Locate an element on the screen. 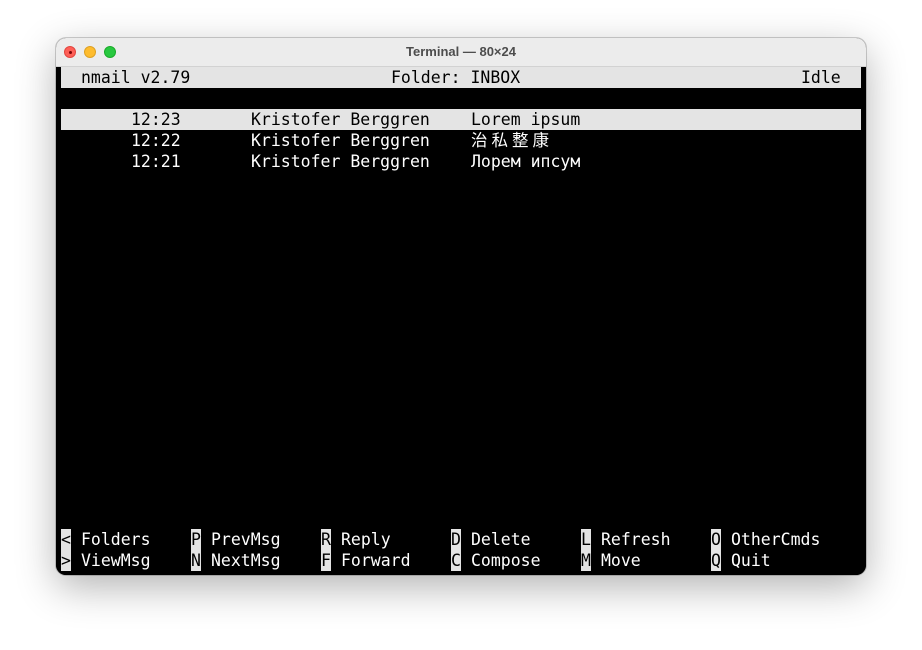  status-header: nmail v2.79 Folder: INBOX Idle is located at coordinates (461, 77).